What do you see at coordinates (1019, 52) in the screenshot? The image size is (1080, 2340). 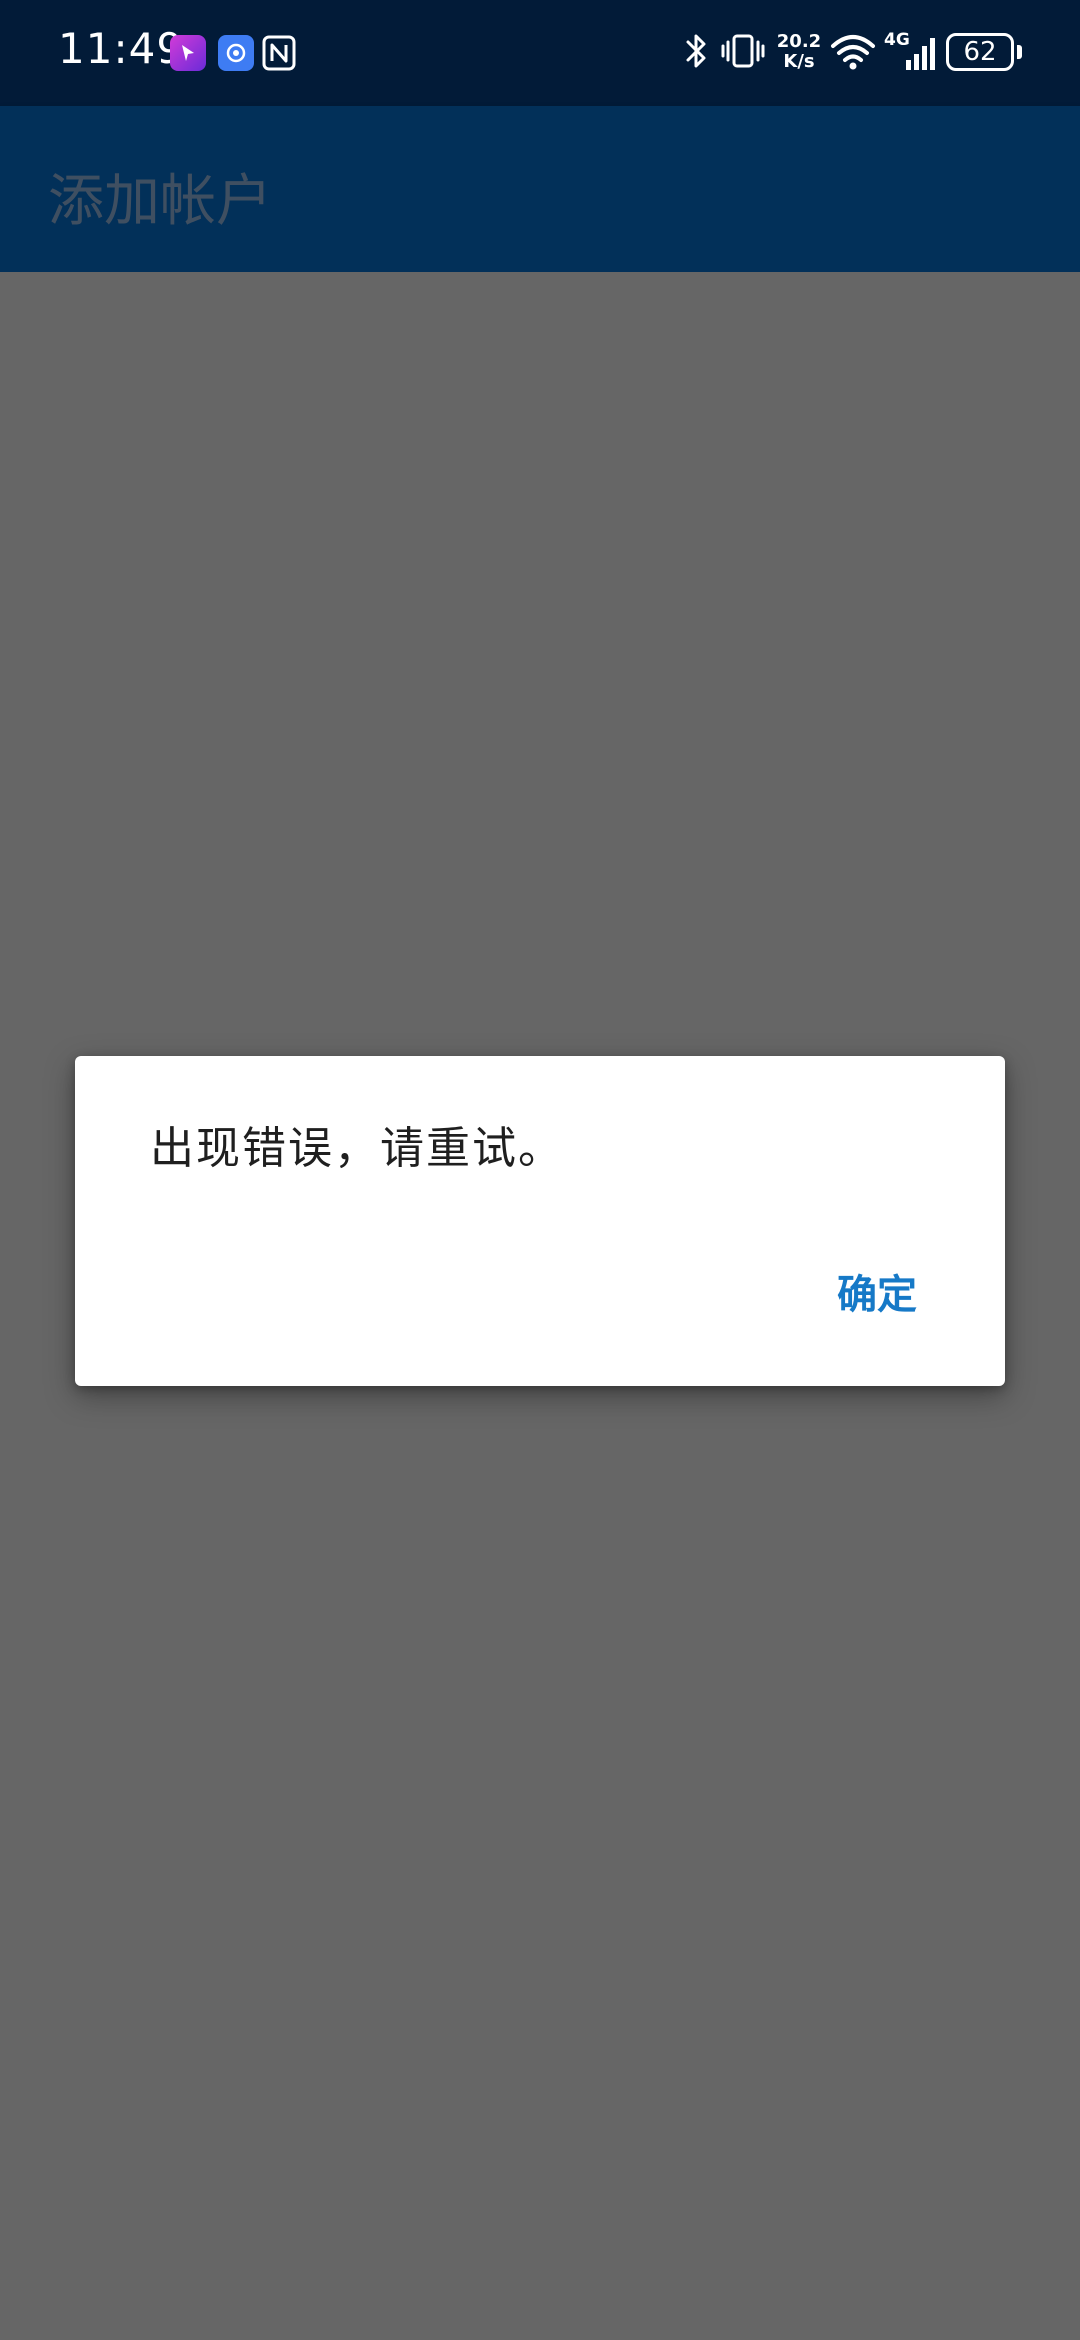 I see `battery-tip` at bounding box center [1019, 52].